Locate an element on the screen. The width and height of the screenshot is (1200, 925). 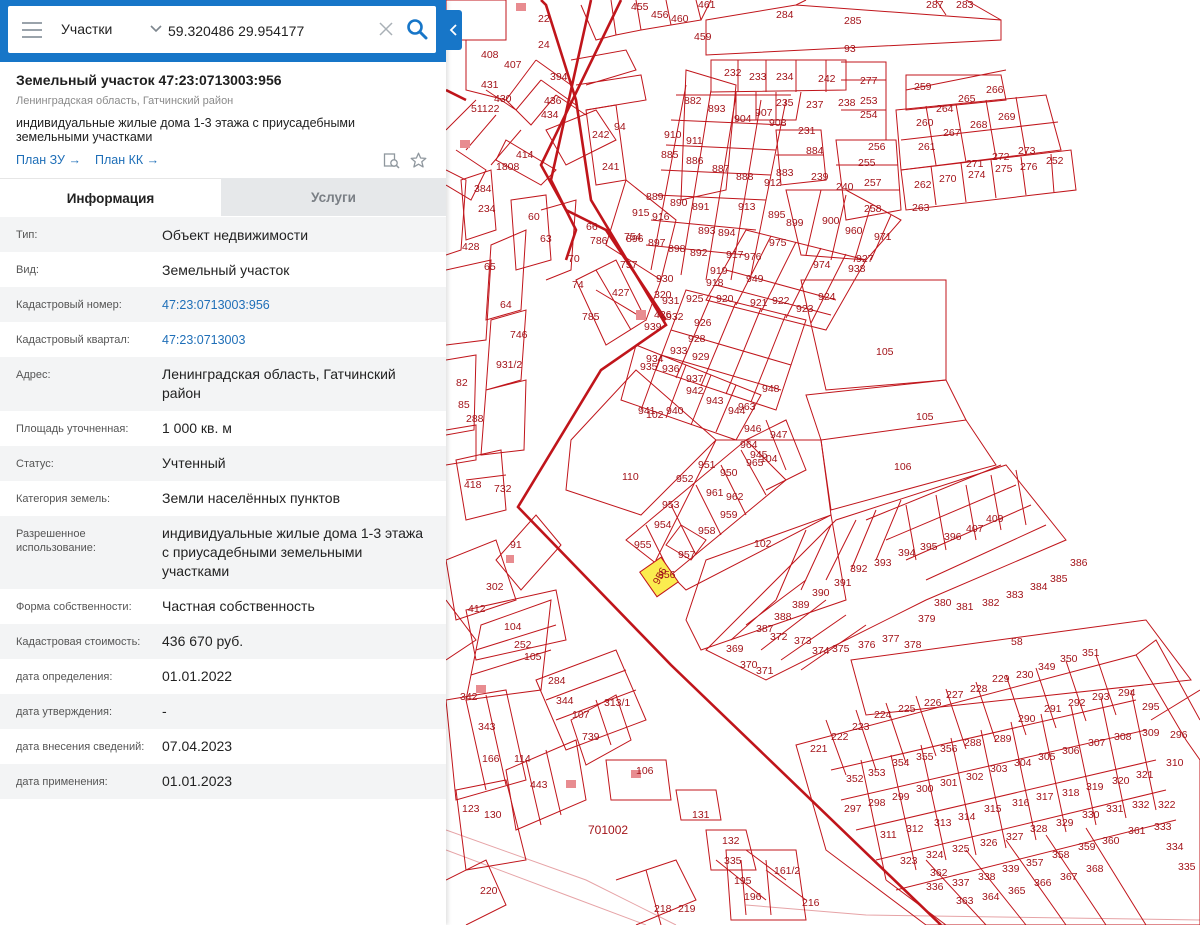
parcel-number-label: 102 is located at coordinates (655, 415).